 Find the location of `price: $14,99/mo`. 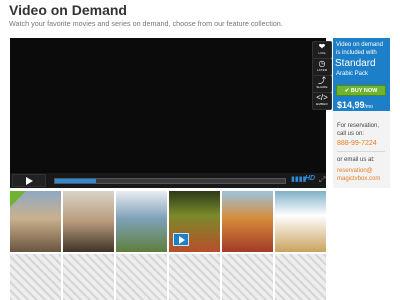

price: $14,99/mo is located at coordinates (355, 105).